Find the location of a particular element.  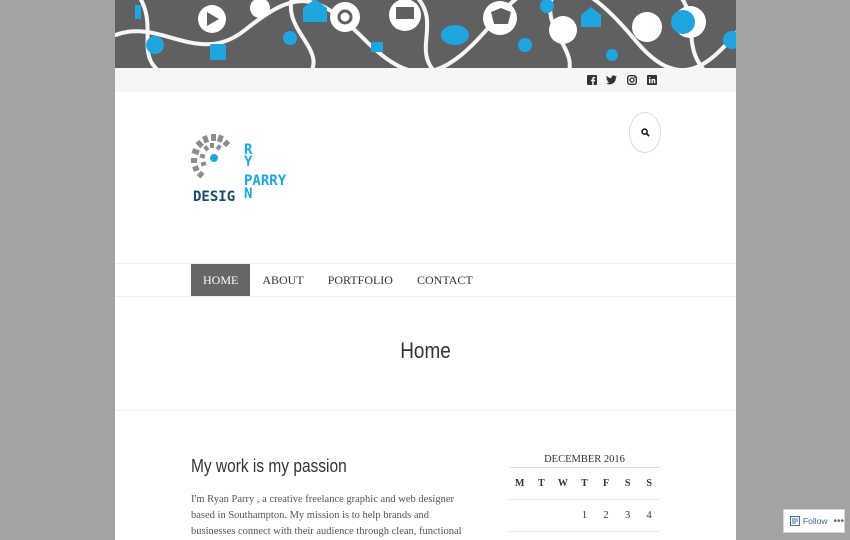

follow-button: Follow ••• is located at coordinates (814, 521).